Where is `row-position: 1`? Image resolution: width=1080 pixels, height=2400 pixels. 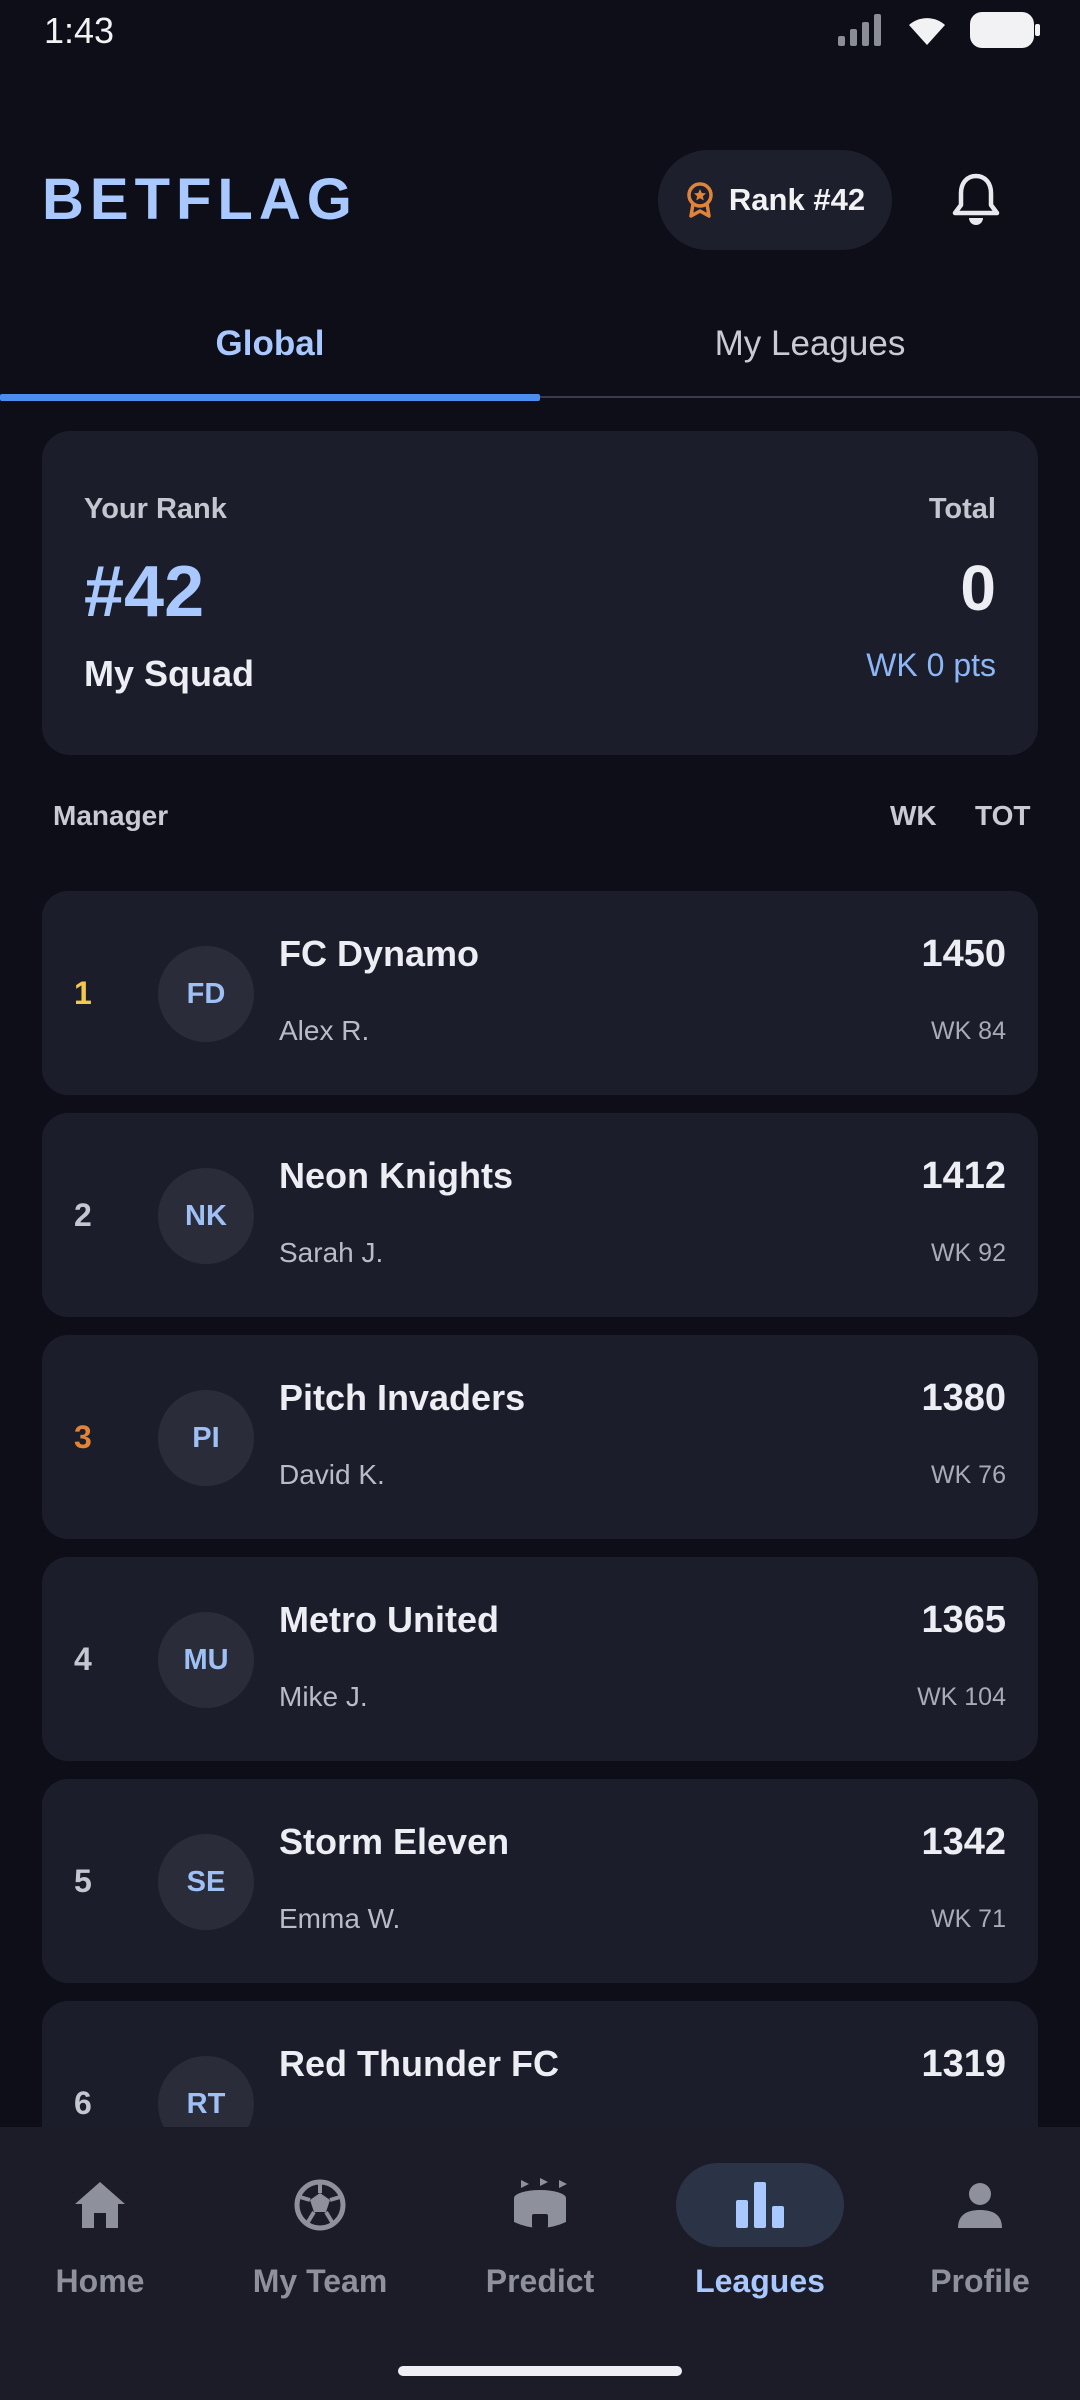 row-position: 1 is located at coordinates (83, 992).